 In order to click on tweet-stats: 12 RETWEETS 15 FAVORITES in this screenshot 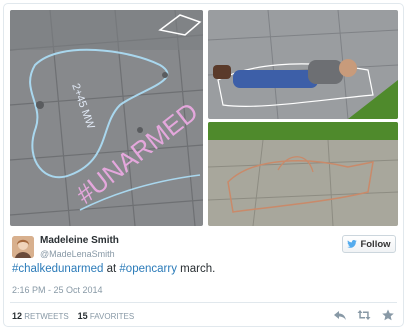, I will do `click(73, 316)`.